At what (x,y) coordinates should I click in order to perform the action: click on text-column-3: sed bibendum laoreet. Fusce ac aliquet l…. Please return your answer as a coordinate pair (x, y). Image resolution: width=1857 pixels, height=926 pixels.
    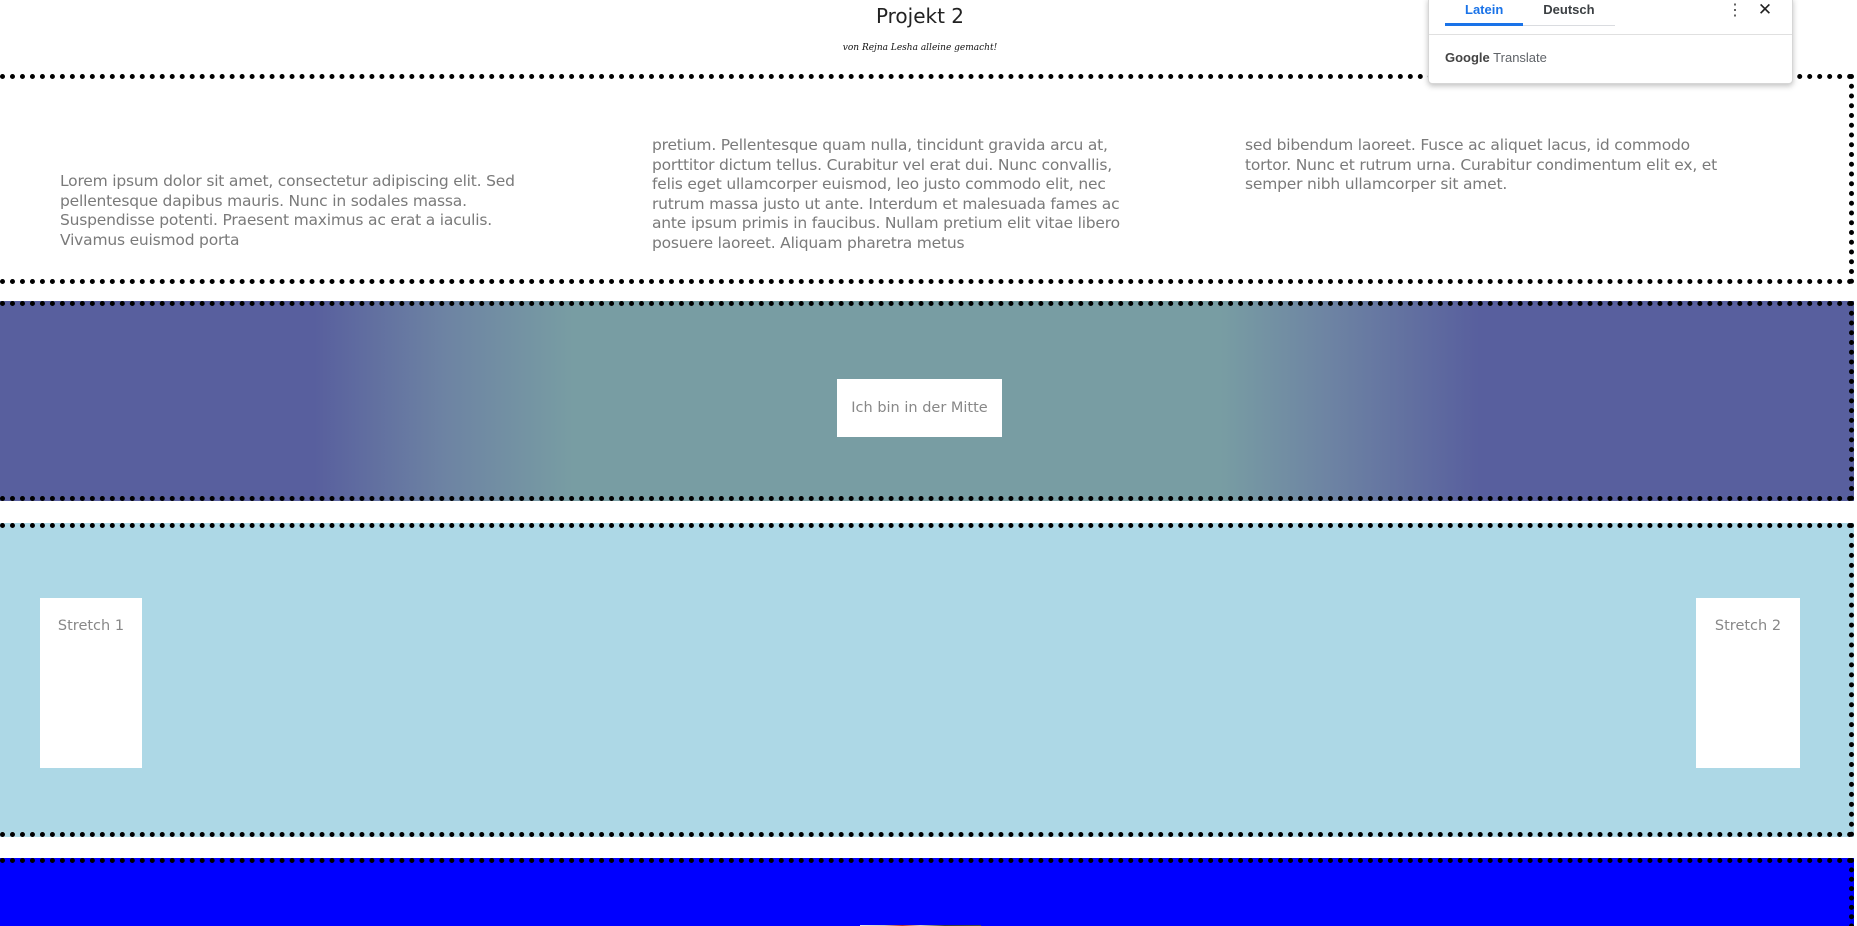
    Looking at the image, I should click on (1481, 164).